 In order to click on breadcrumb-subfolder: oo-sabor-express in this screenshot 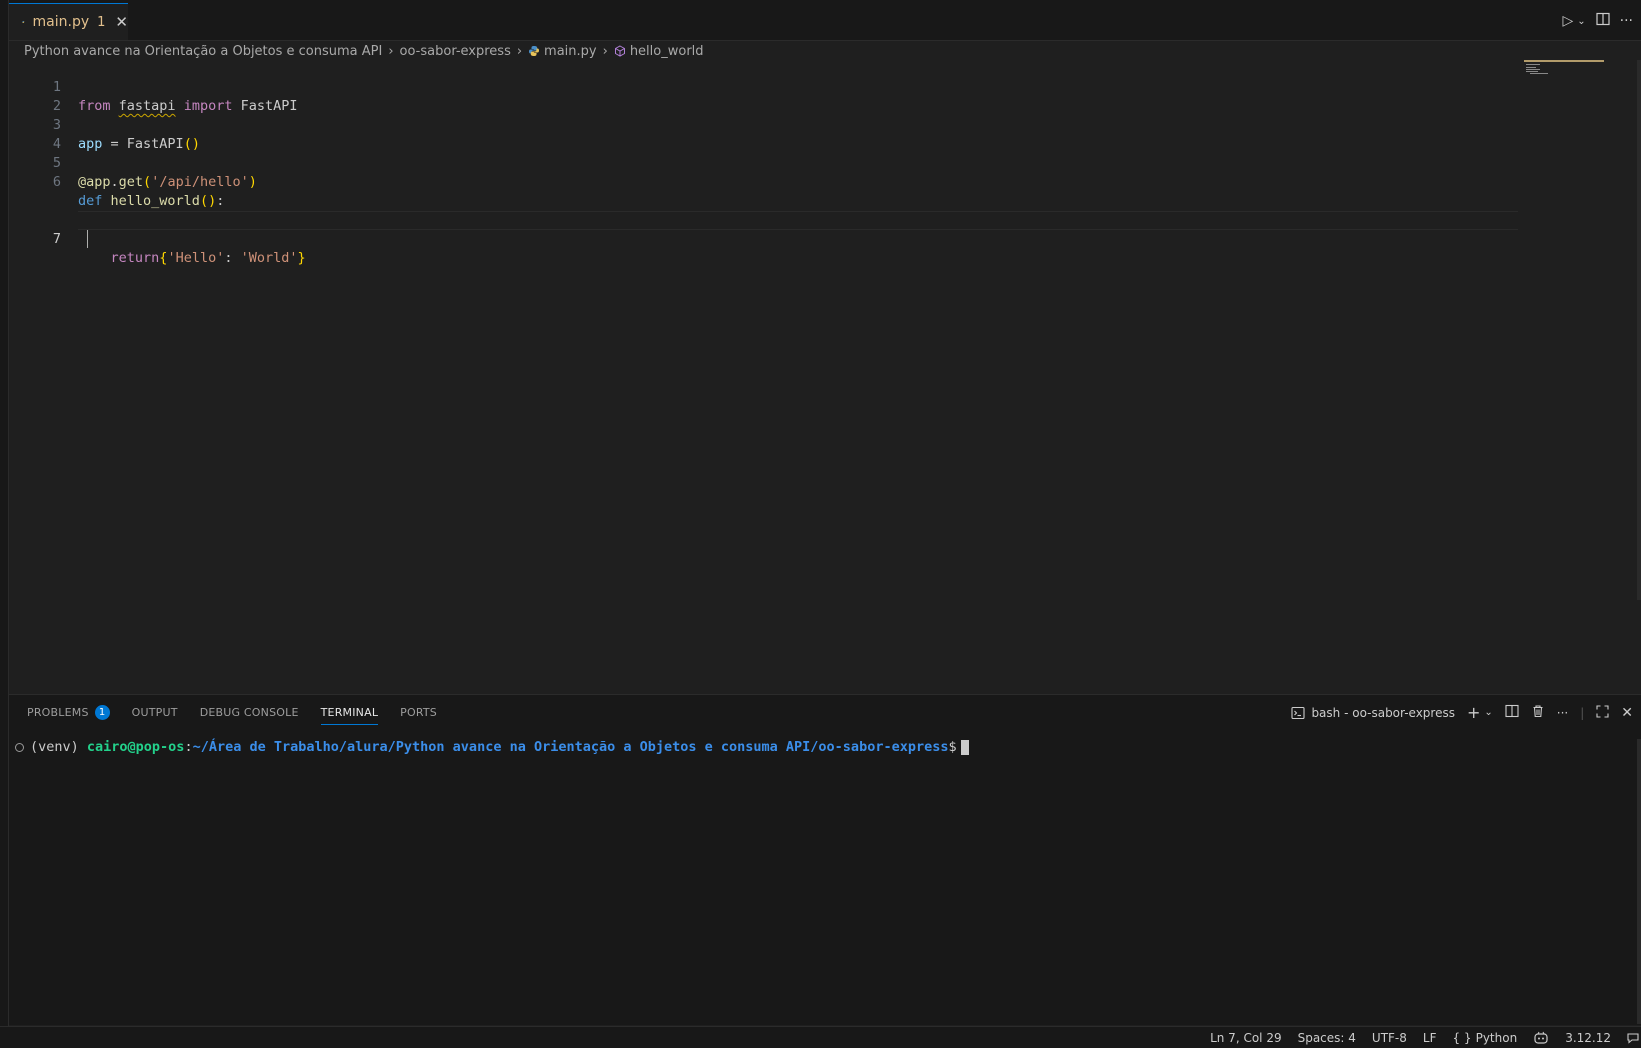, I will do `click(455, 51)`.